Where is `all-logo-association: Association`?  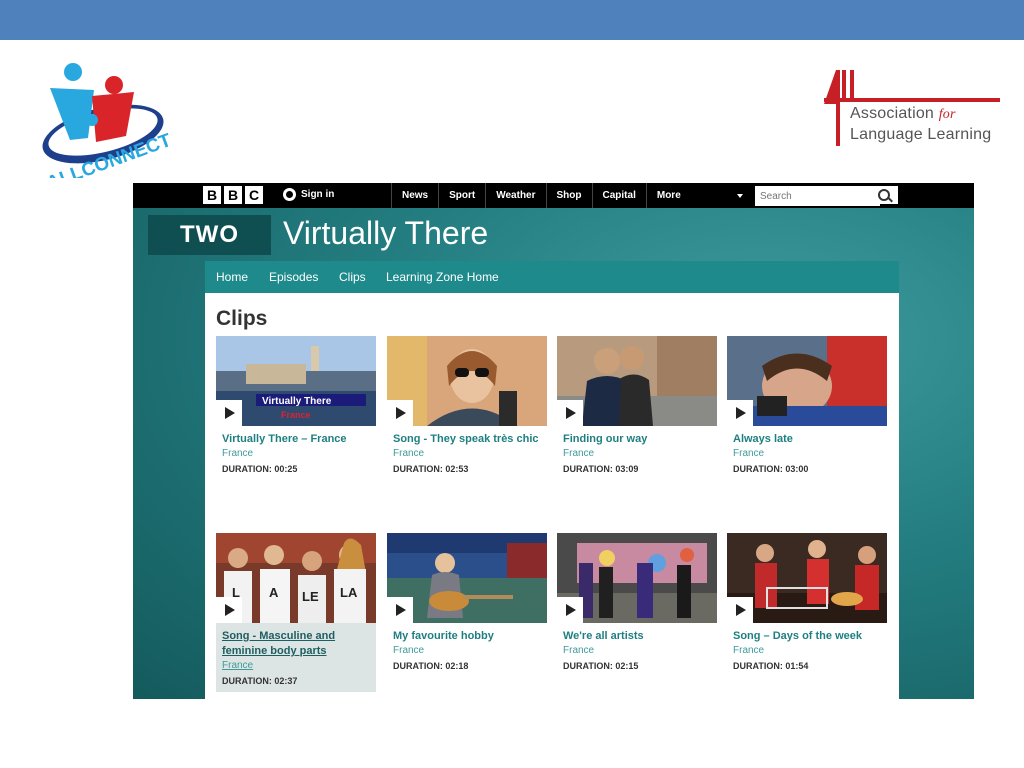
all-logo-association: Association is located at coordinates (892, 113).